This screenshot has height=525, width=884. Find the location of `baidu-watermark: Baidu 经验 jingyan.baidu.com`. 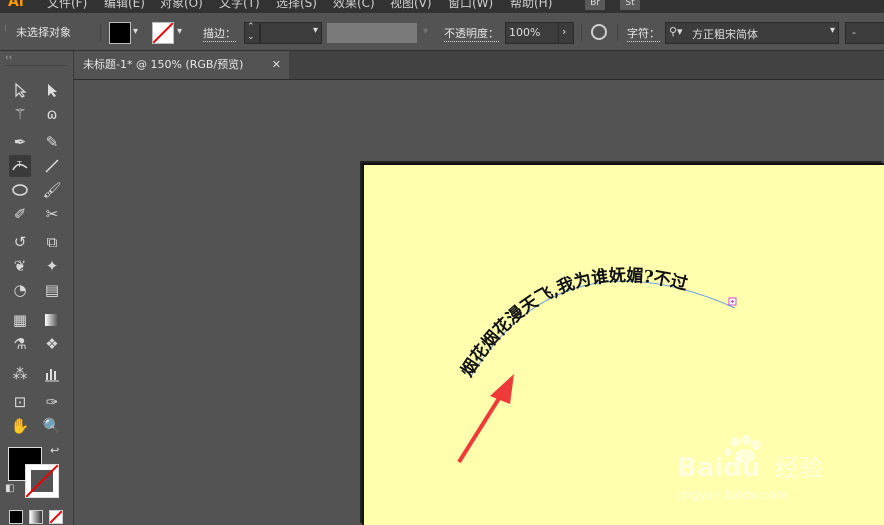

baidu-watermark: Baidu 经验 jingyan.baidu.com is located at coordinates (749, 468).